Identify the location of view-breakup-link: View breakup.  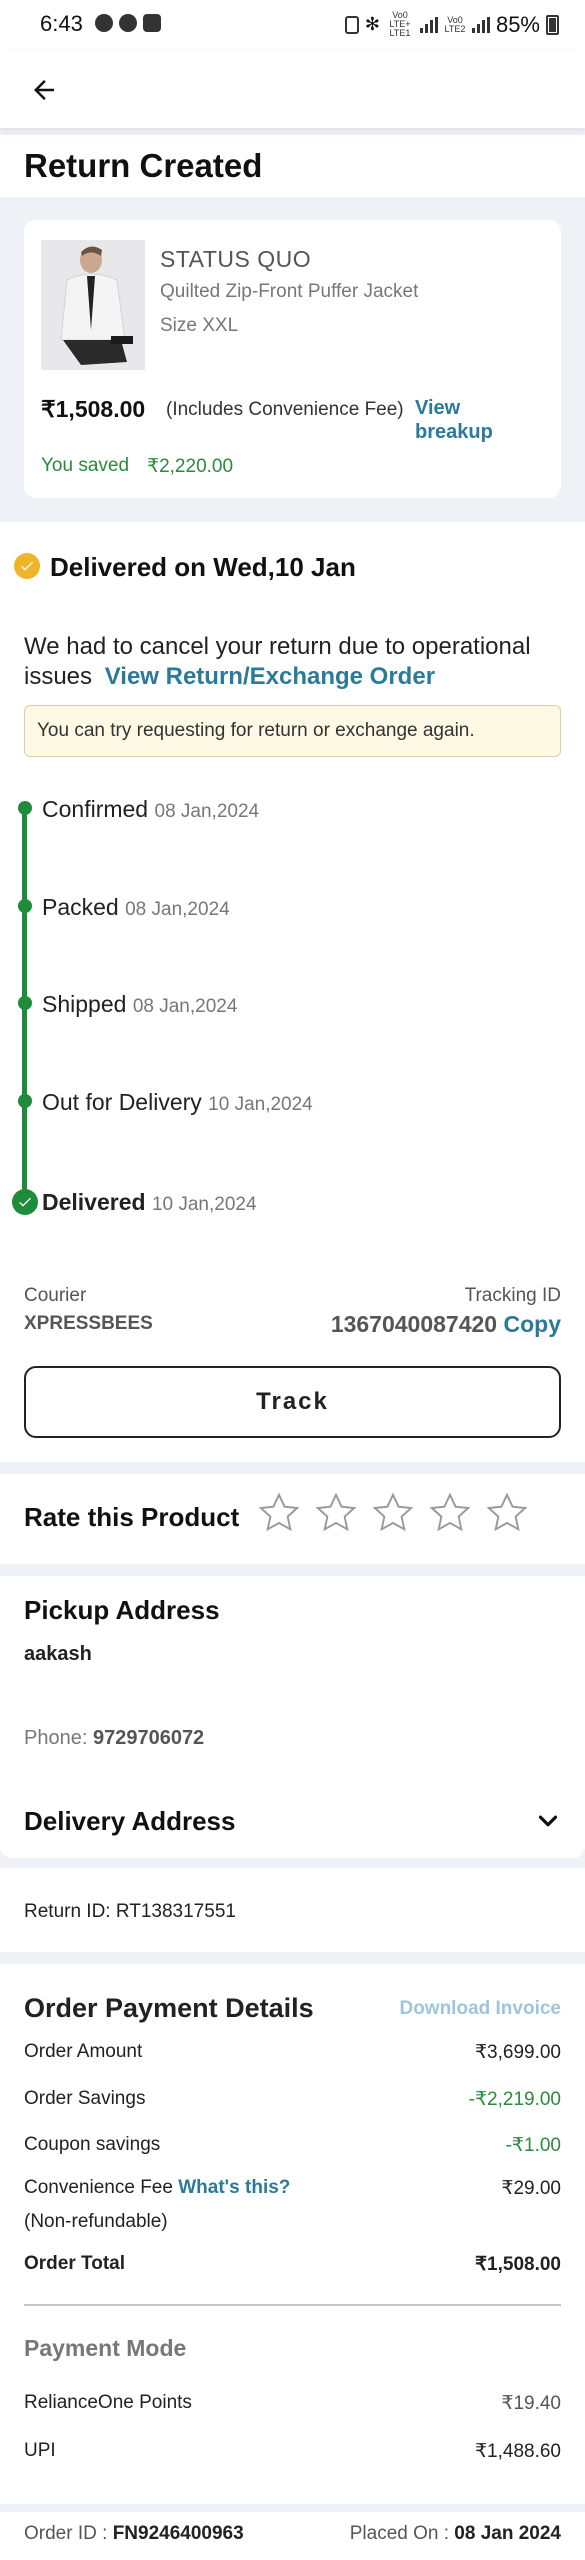
(475, 420).